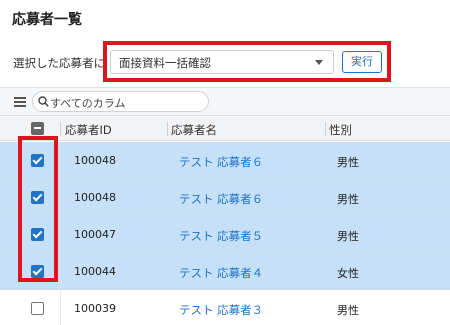  What do you see at coordinates (47, 20) in the screenshot?
I see `page-title: 応募者一覧` at bounding box center [47, 20].